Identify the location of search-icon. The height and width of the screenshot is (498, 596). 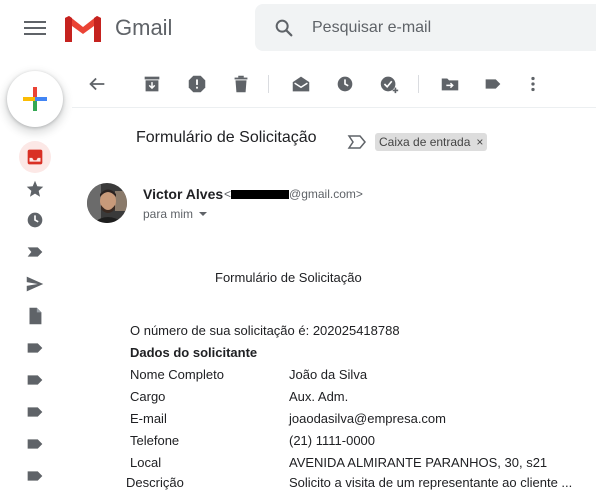
(284, 28).